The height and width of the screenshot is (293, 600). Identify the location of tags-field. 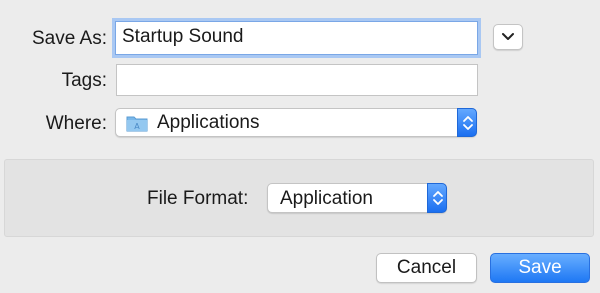
(297, 80).